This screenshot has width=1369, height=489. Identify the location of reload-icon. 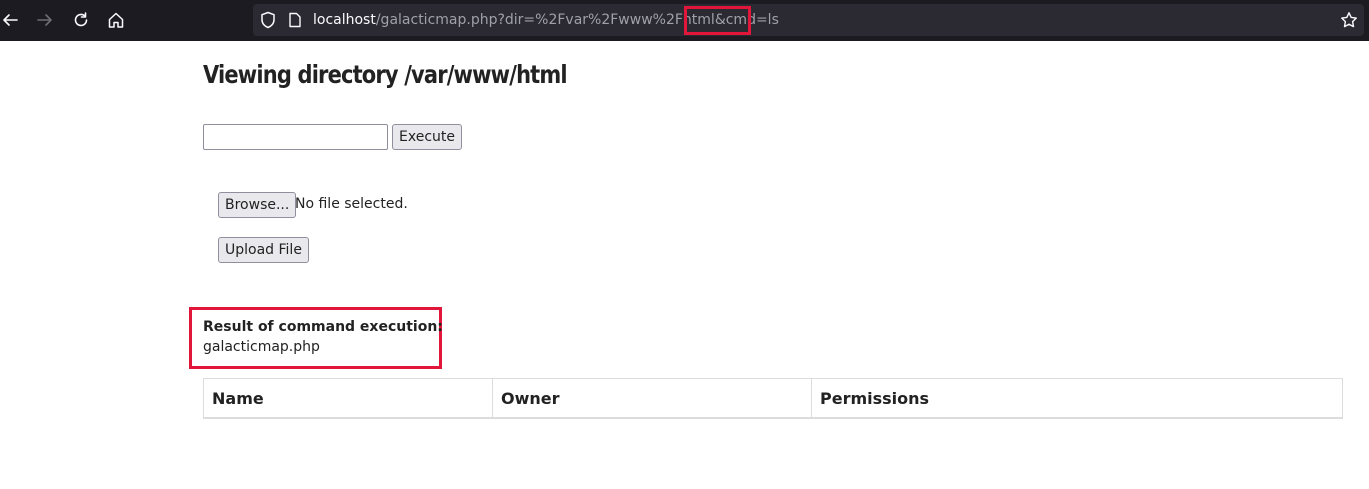
(81, 20).